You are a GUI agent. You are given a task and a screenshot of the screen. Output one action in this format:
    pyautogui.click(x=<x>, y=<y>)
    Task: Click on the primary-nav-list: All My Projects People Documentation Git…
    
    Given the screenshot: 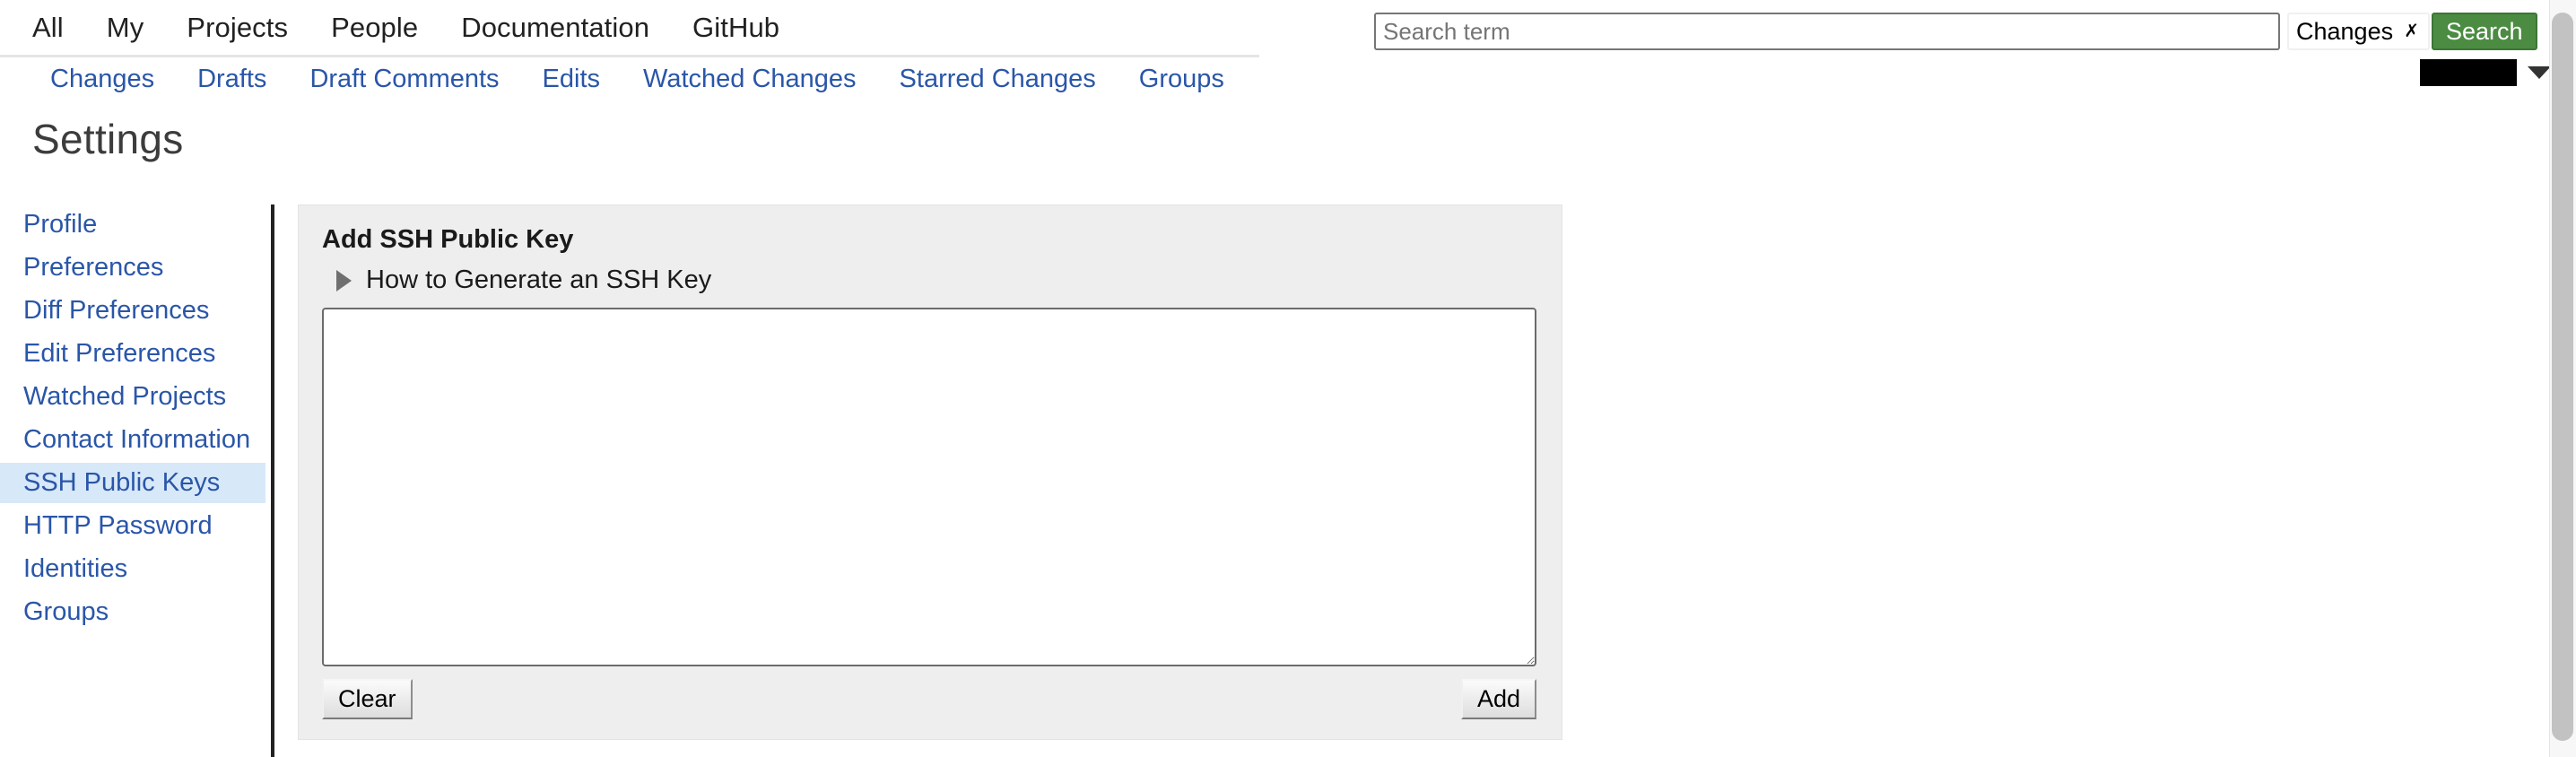 What is the action you would take?
    pyautogui.click(x=629, y=28)
    